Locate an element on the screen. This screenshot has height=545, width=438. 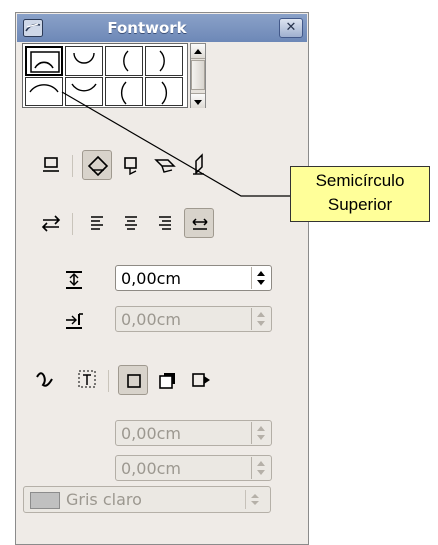
autosize-button is located at coordinates (199, 223).